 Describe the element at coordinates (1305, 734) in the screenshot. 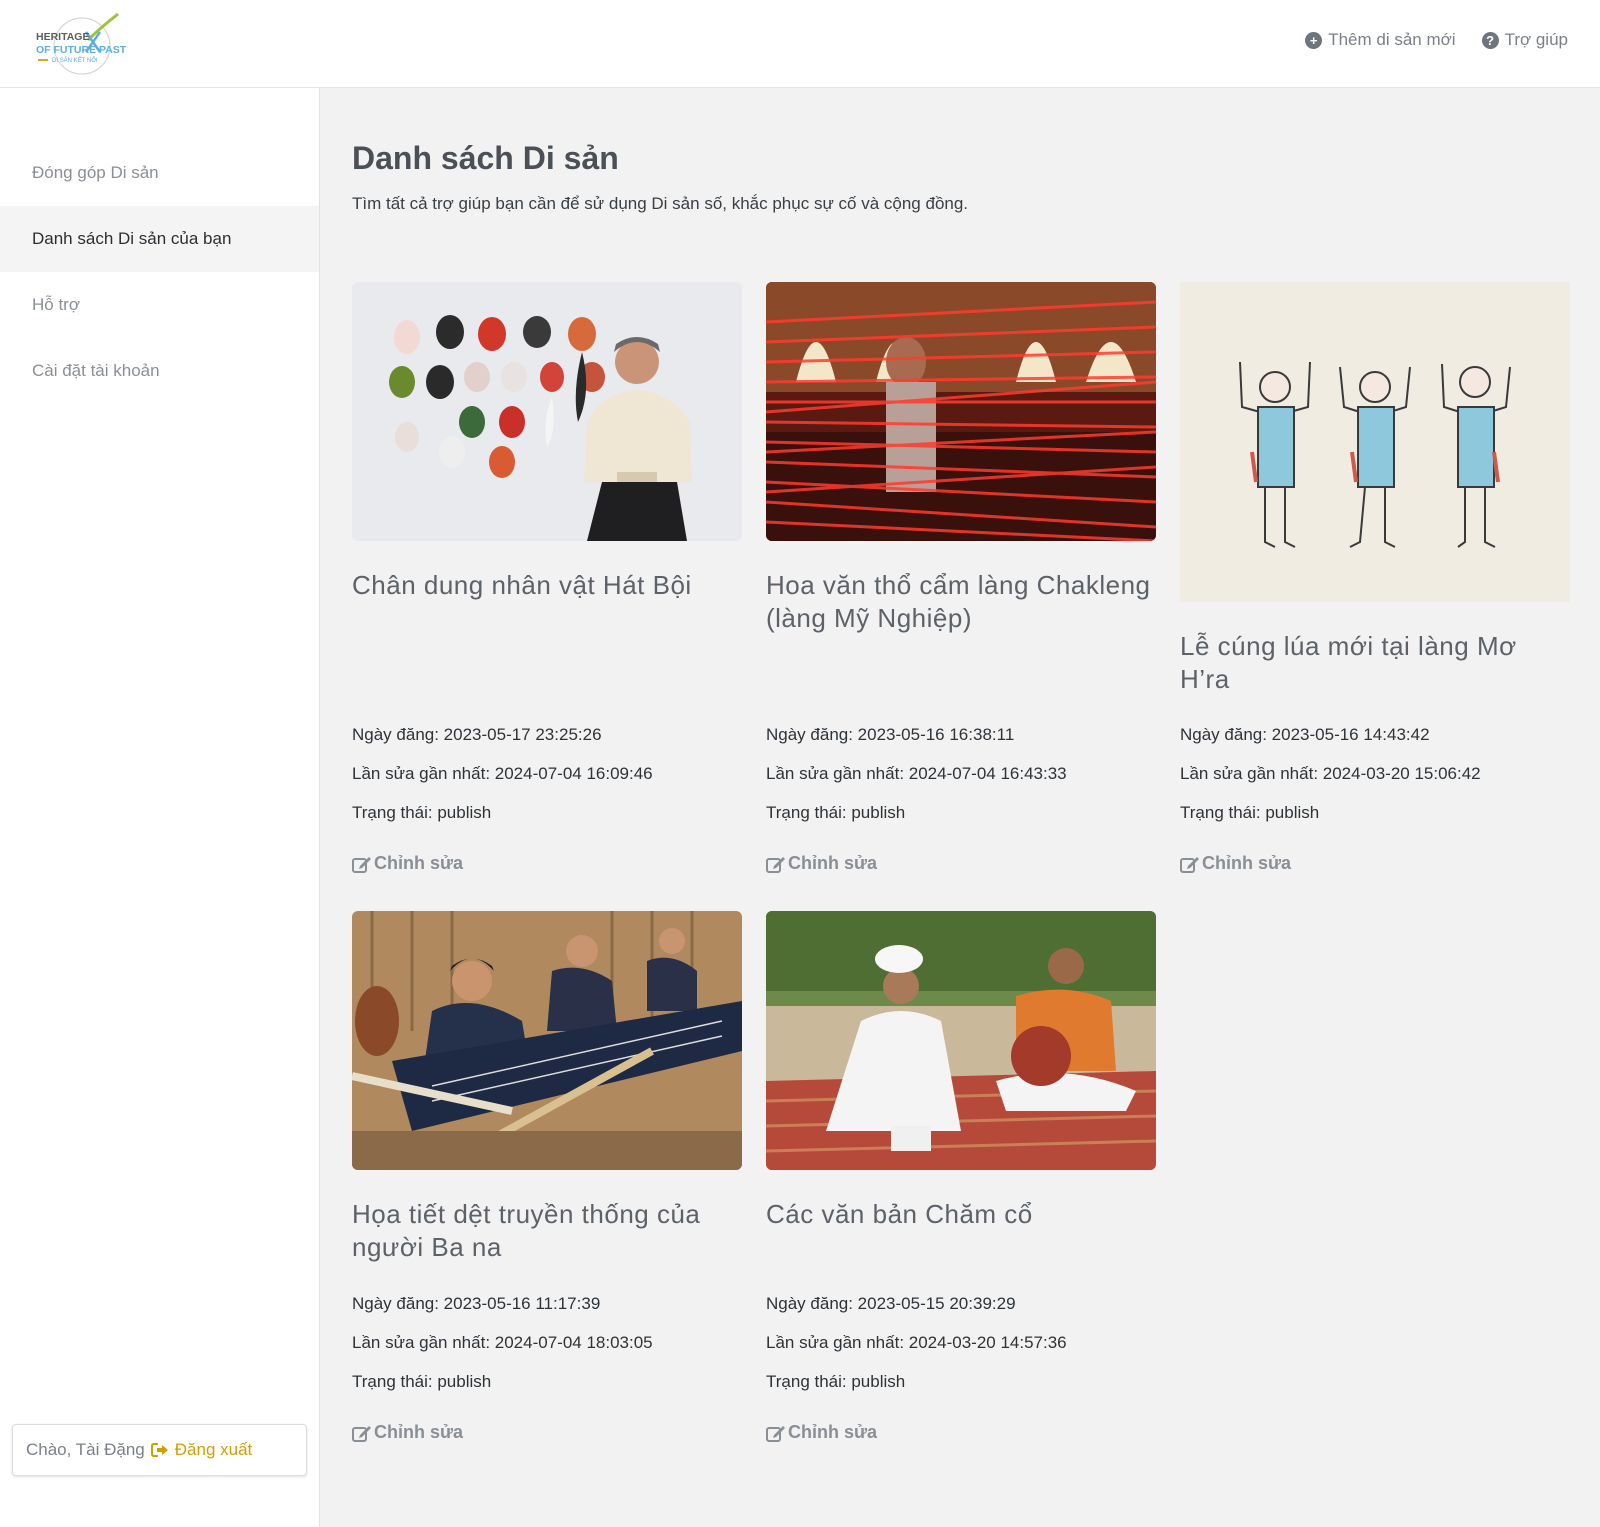

I see `card-posted-date: Ngày đăng: 2023-05-16 14:43:42` at that location.